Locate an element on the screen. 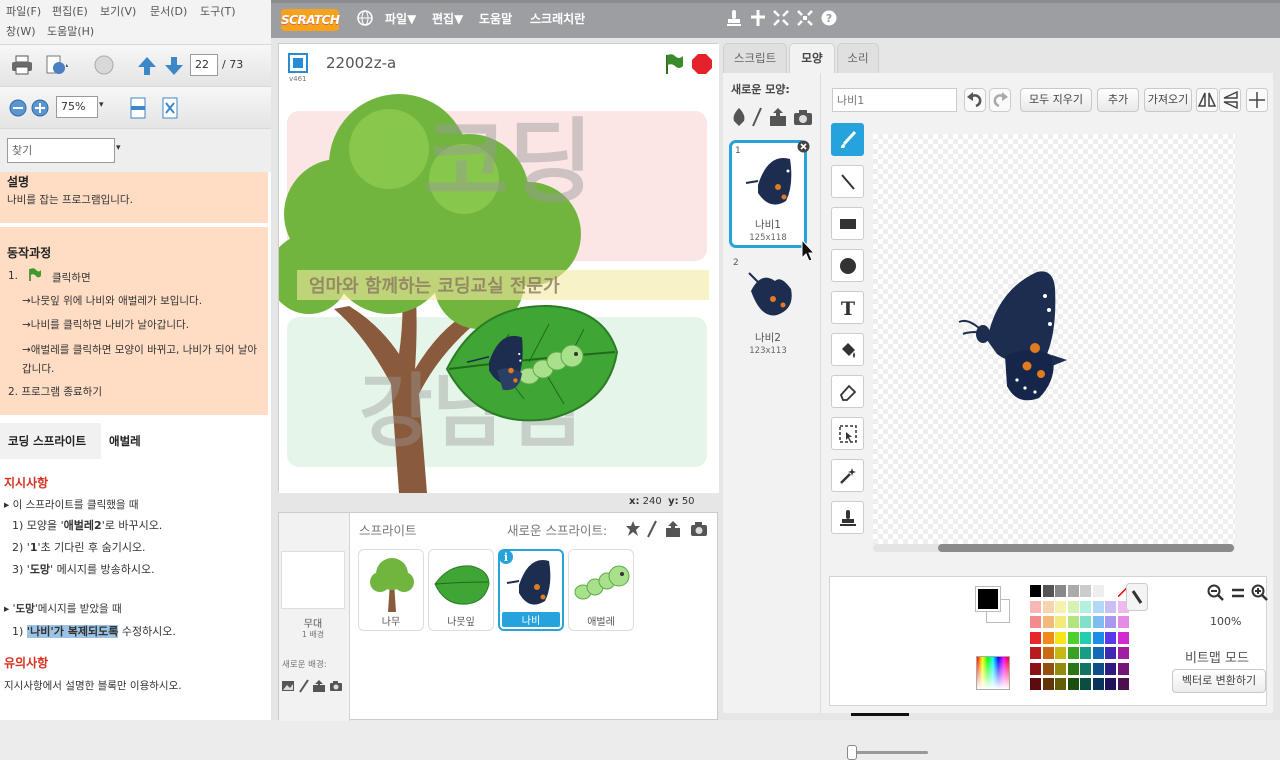  stop-sign-icon is located at coordinates (702, 64).